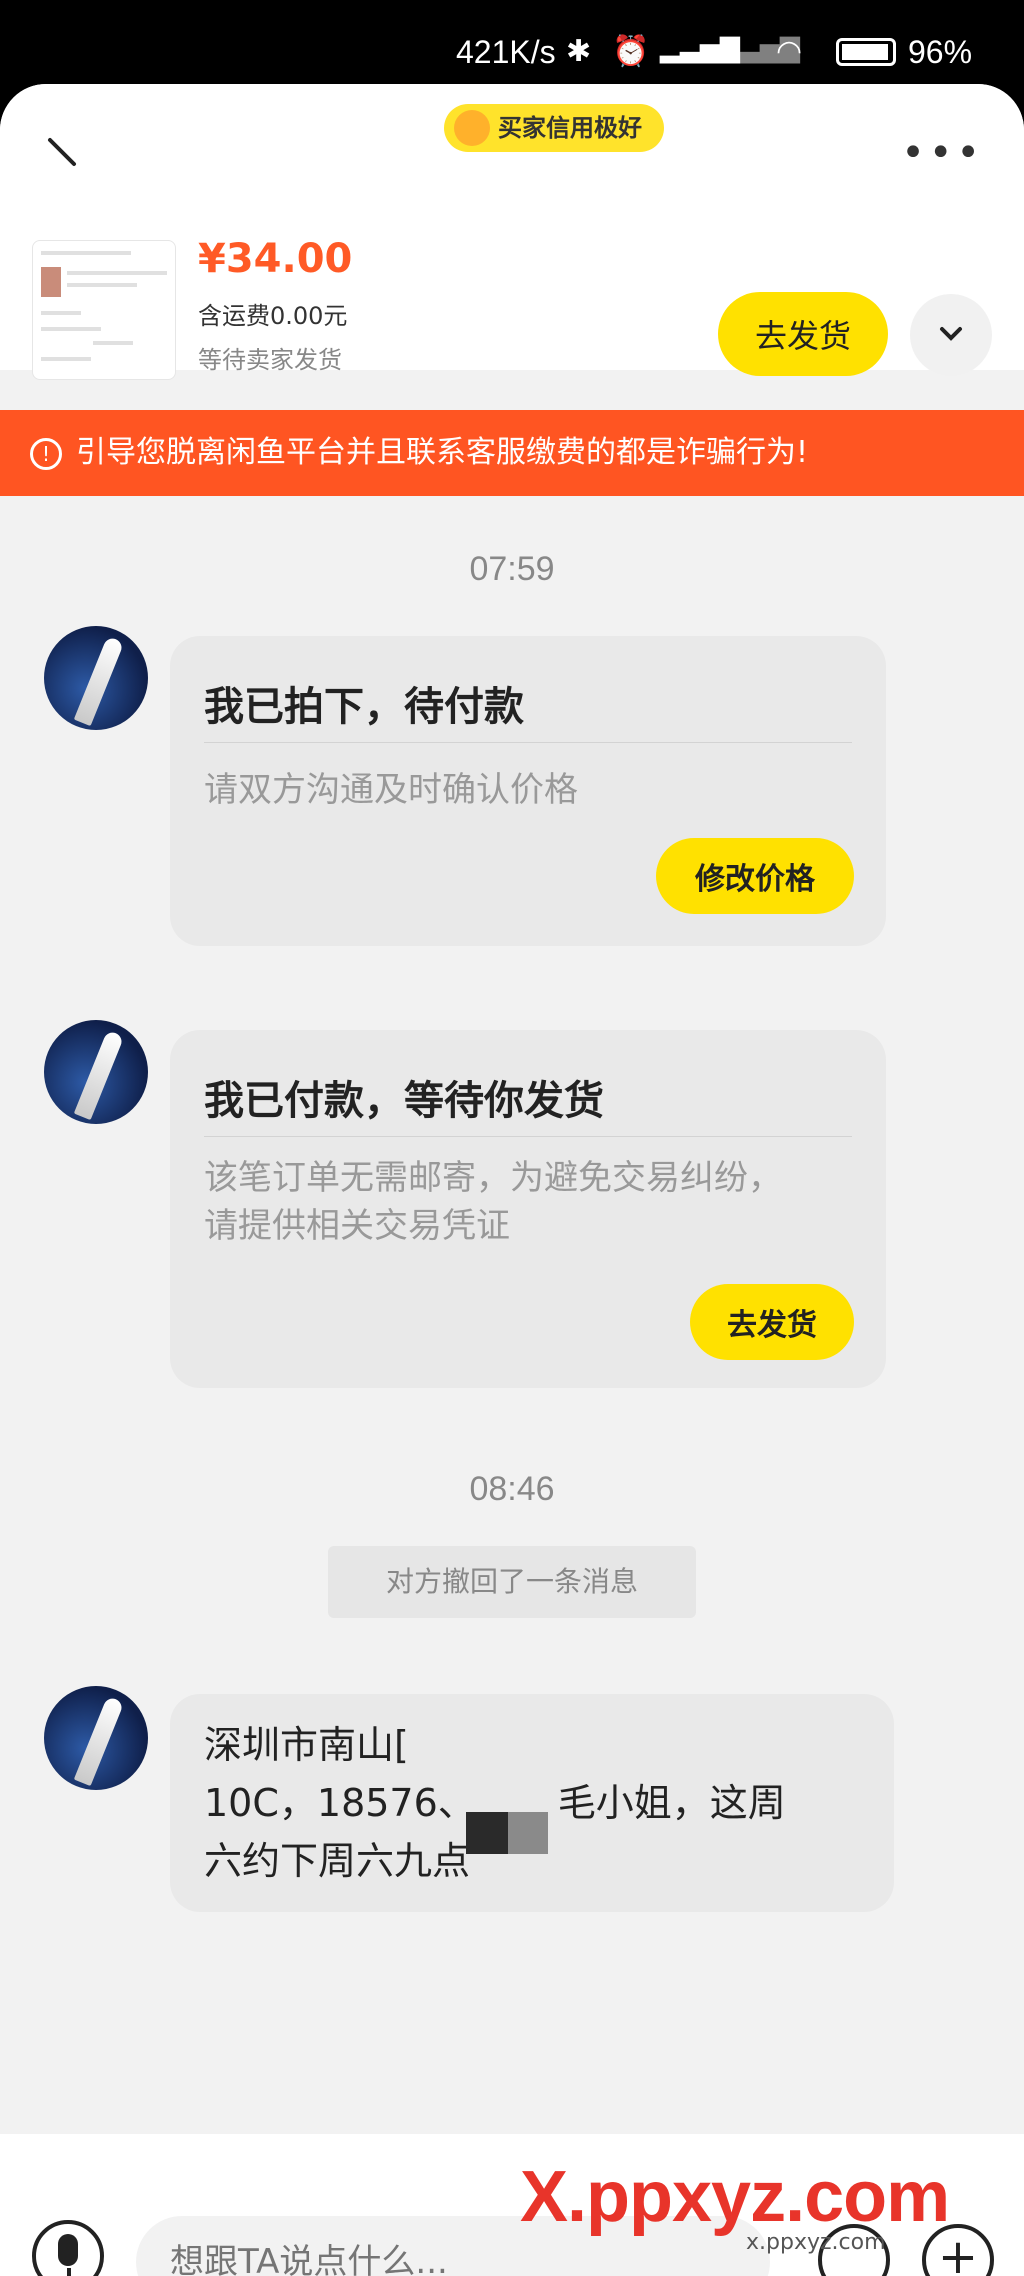 The height and width of the screenshot is (2276, 1024). What do you see at coordinates (579, 51) in the screenshot?
I see `bluetooth-icon: ✱` at bounding box center [579, 51].